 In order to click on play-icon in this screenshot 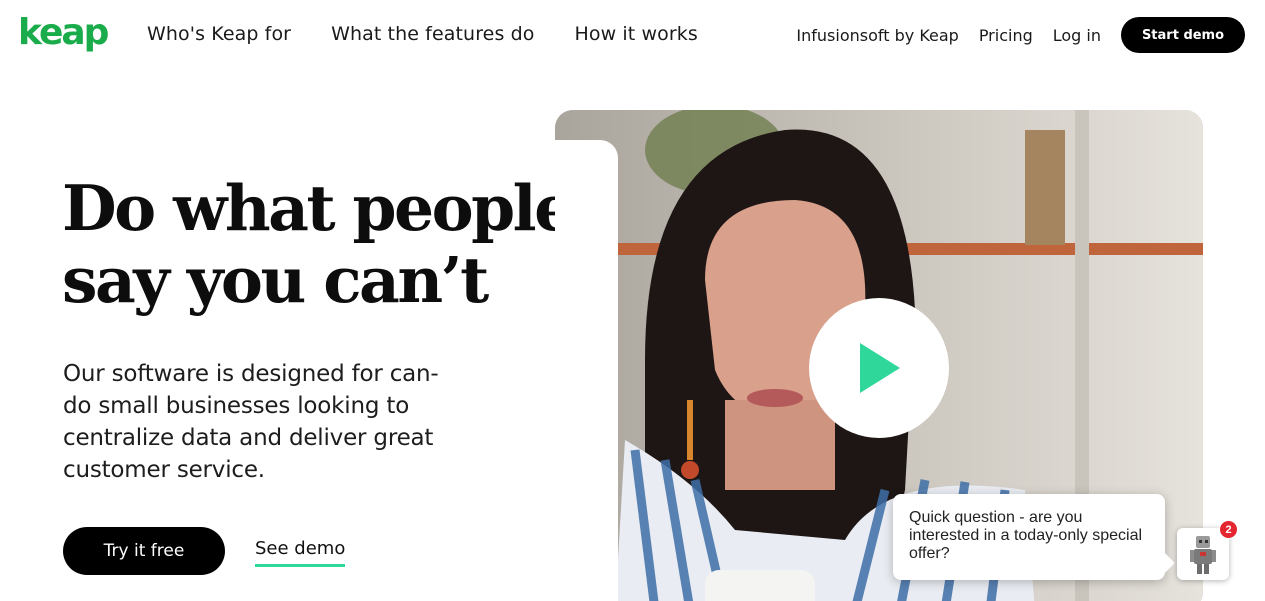, I will do `click(880, 368)`.